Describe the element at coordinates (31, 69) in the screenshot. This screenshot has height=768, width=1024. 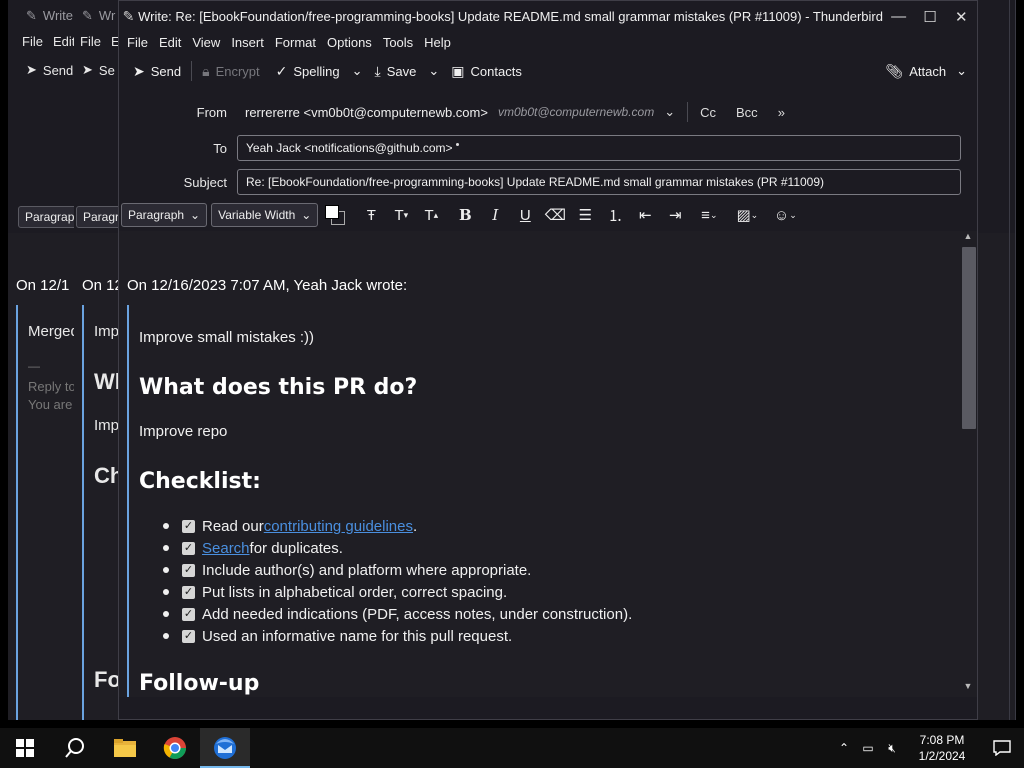
I see `send-icon: ➤` at that location.